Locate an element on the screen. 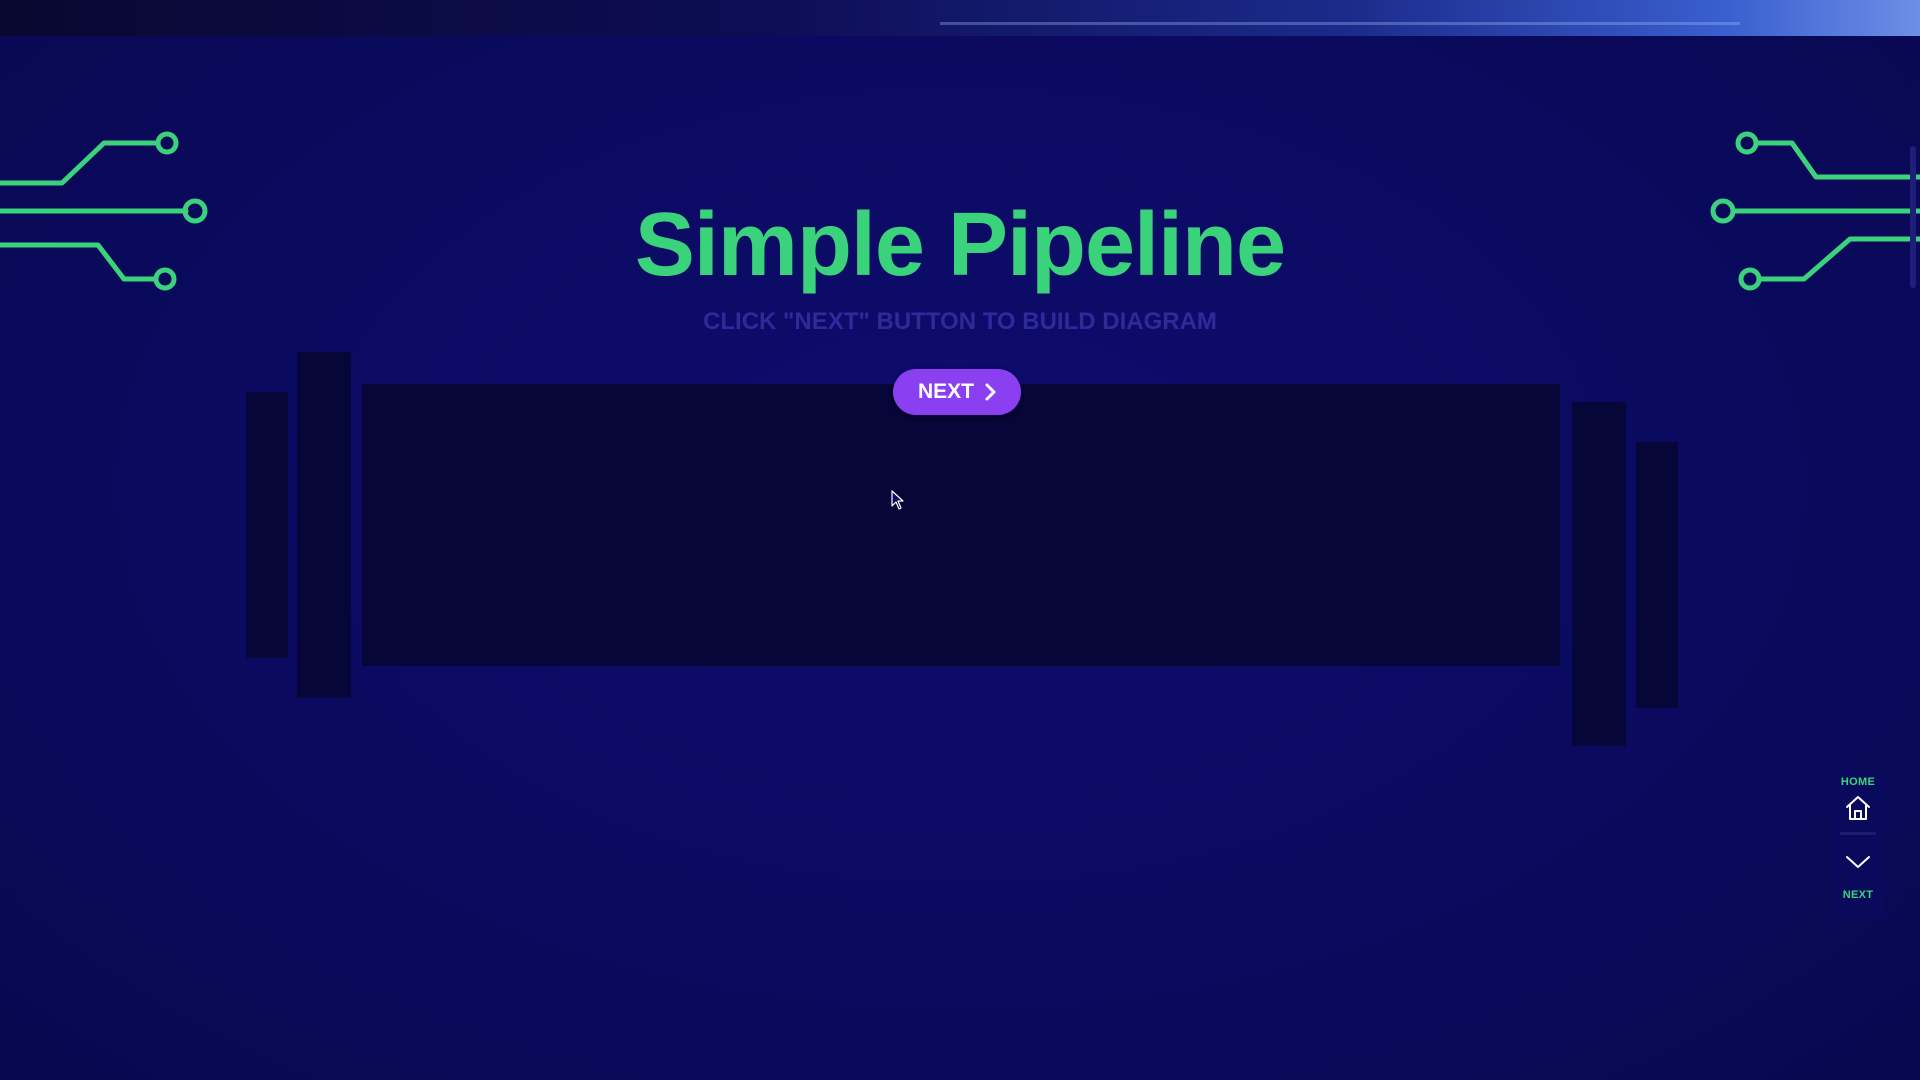 Image resolution: width=1920 pixels, height=1080 pixels. side-nav-divider is located at coordinates (1858, 833).